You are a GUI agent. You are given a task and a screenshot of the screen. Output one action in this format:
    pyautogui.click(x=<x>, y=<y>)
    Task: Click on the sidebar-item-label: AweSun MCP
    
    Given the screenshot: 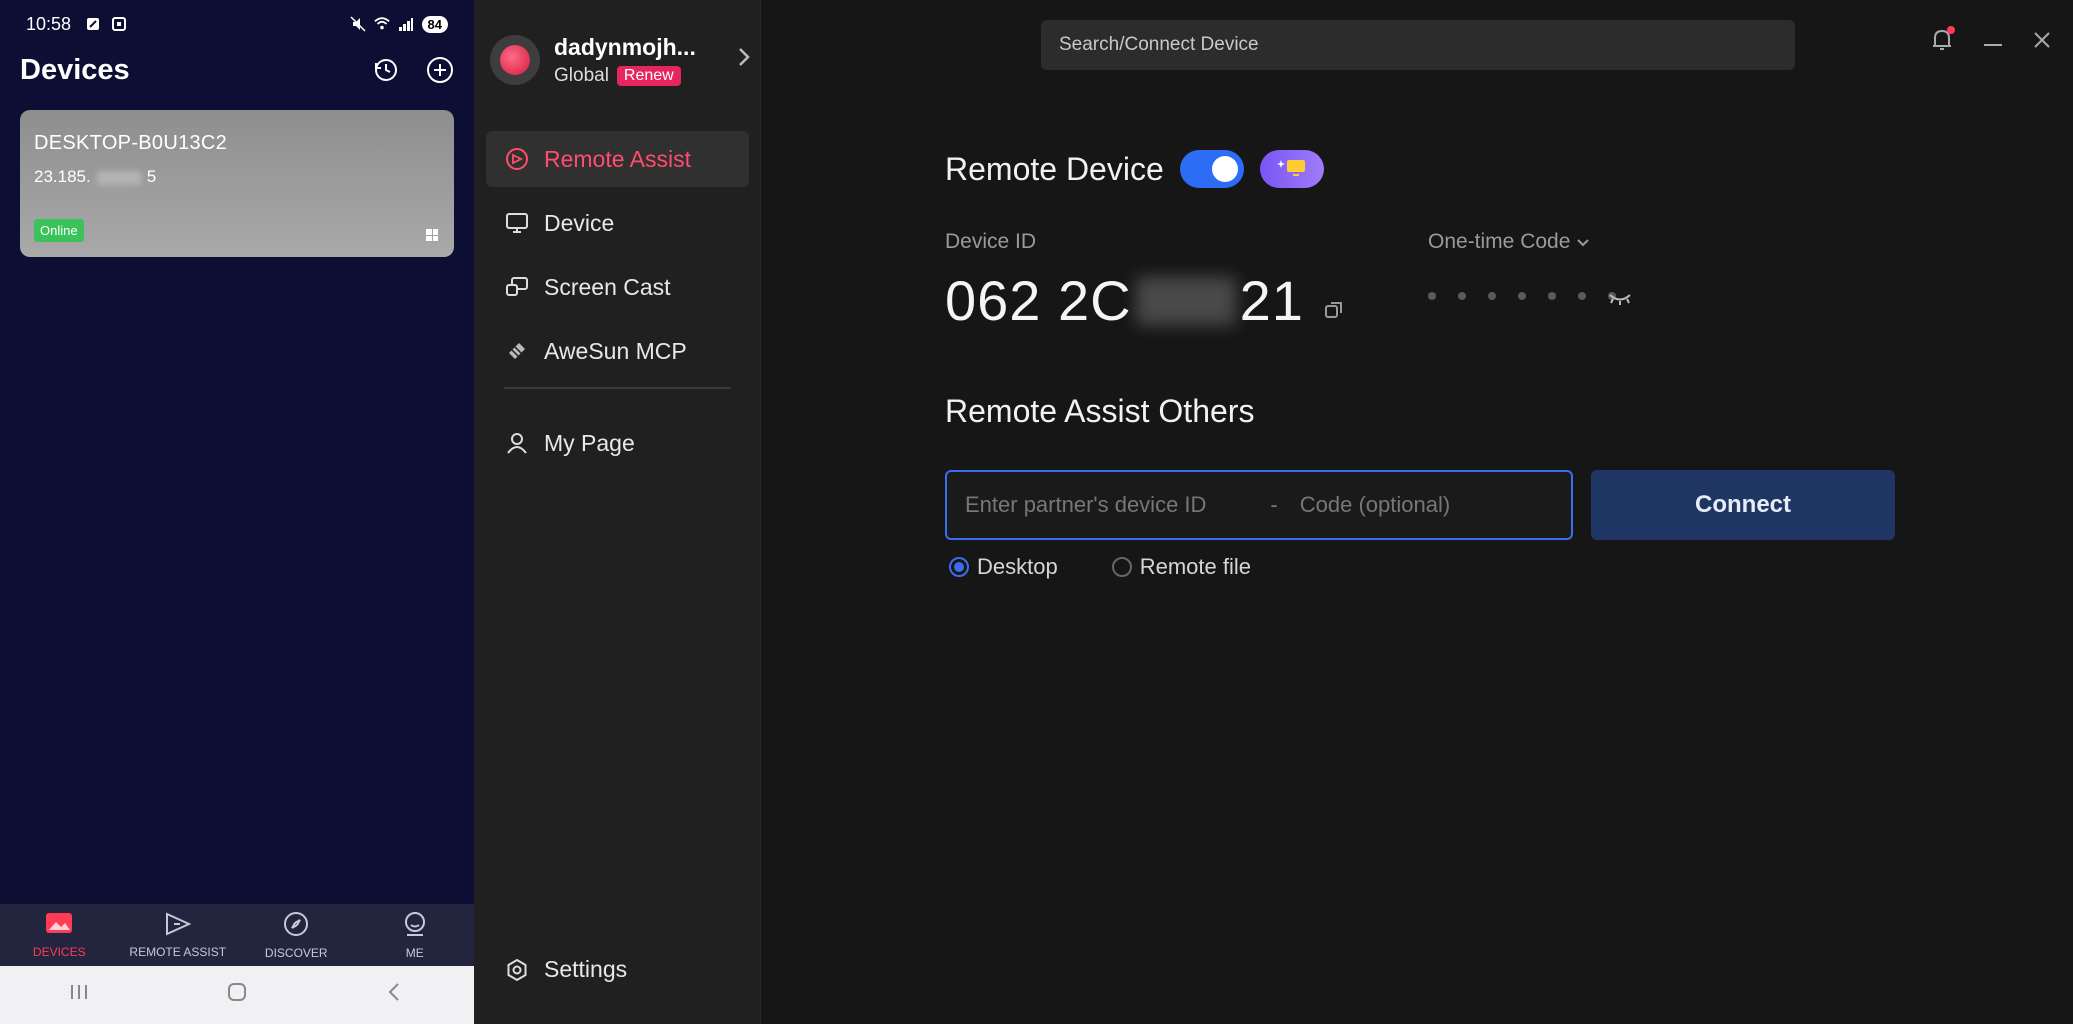 What is the action you would take?
    pyautogui.click(x=615, y=350)
    